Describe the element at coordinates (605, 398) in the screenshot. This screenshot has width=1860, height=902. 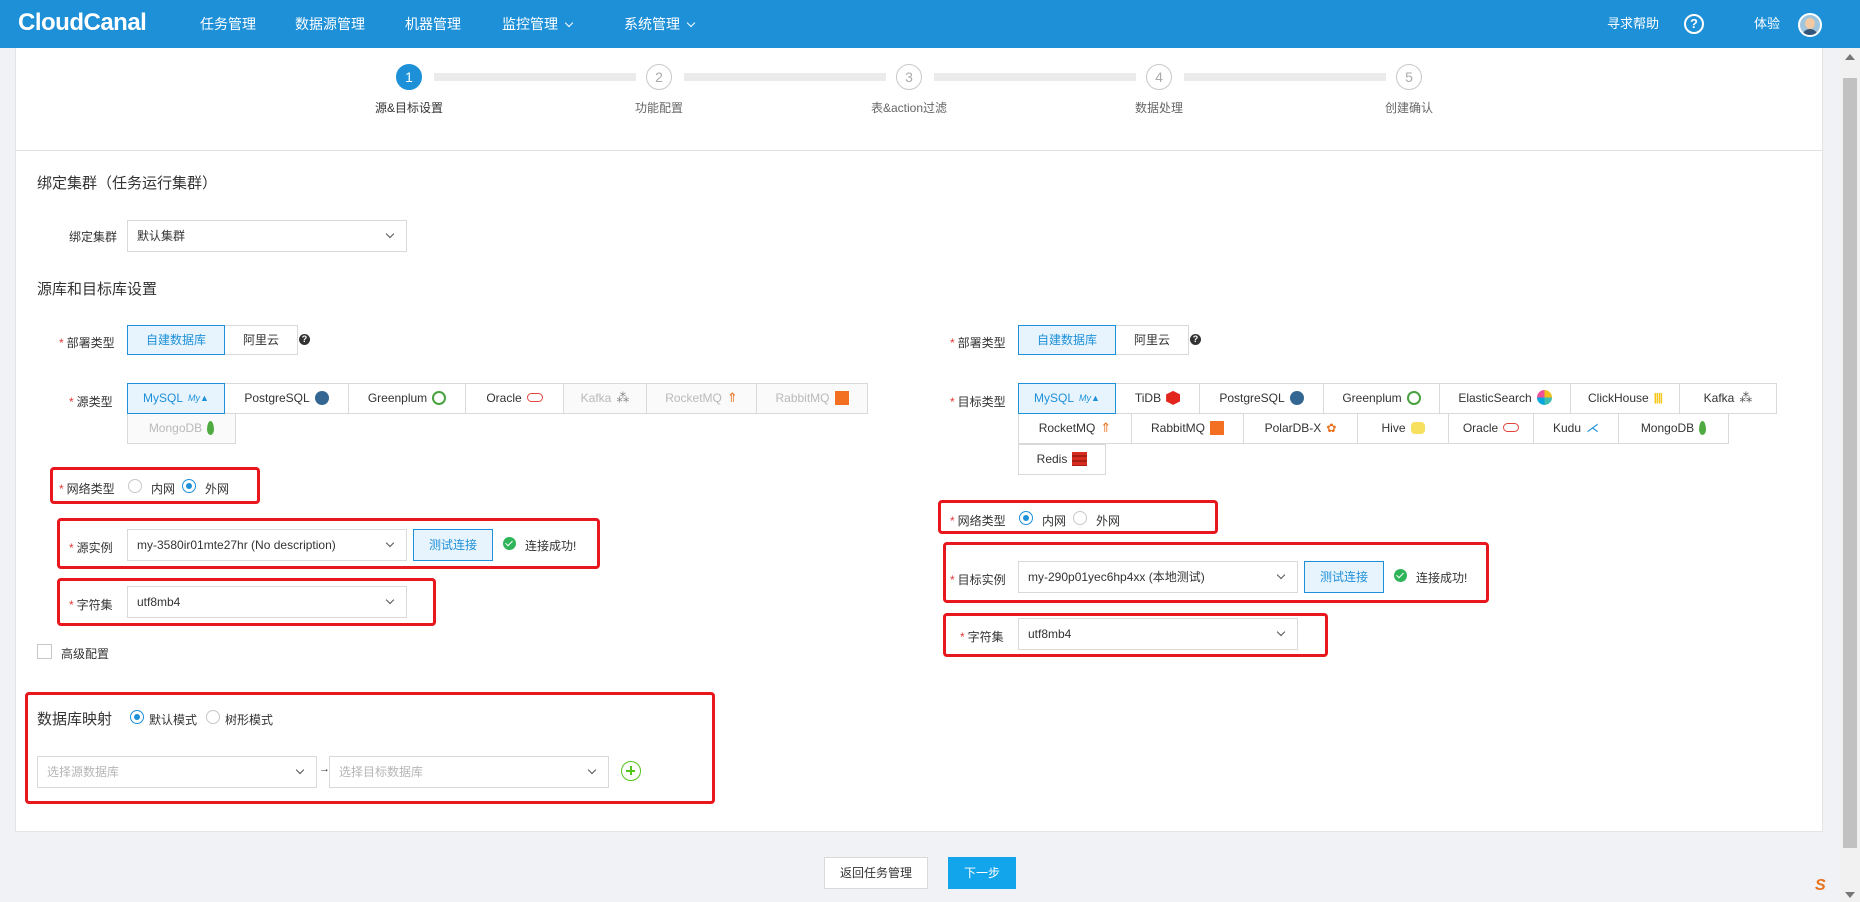
I see `source-type-kafka: Kafka ⁂` at that location.